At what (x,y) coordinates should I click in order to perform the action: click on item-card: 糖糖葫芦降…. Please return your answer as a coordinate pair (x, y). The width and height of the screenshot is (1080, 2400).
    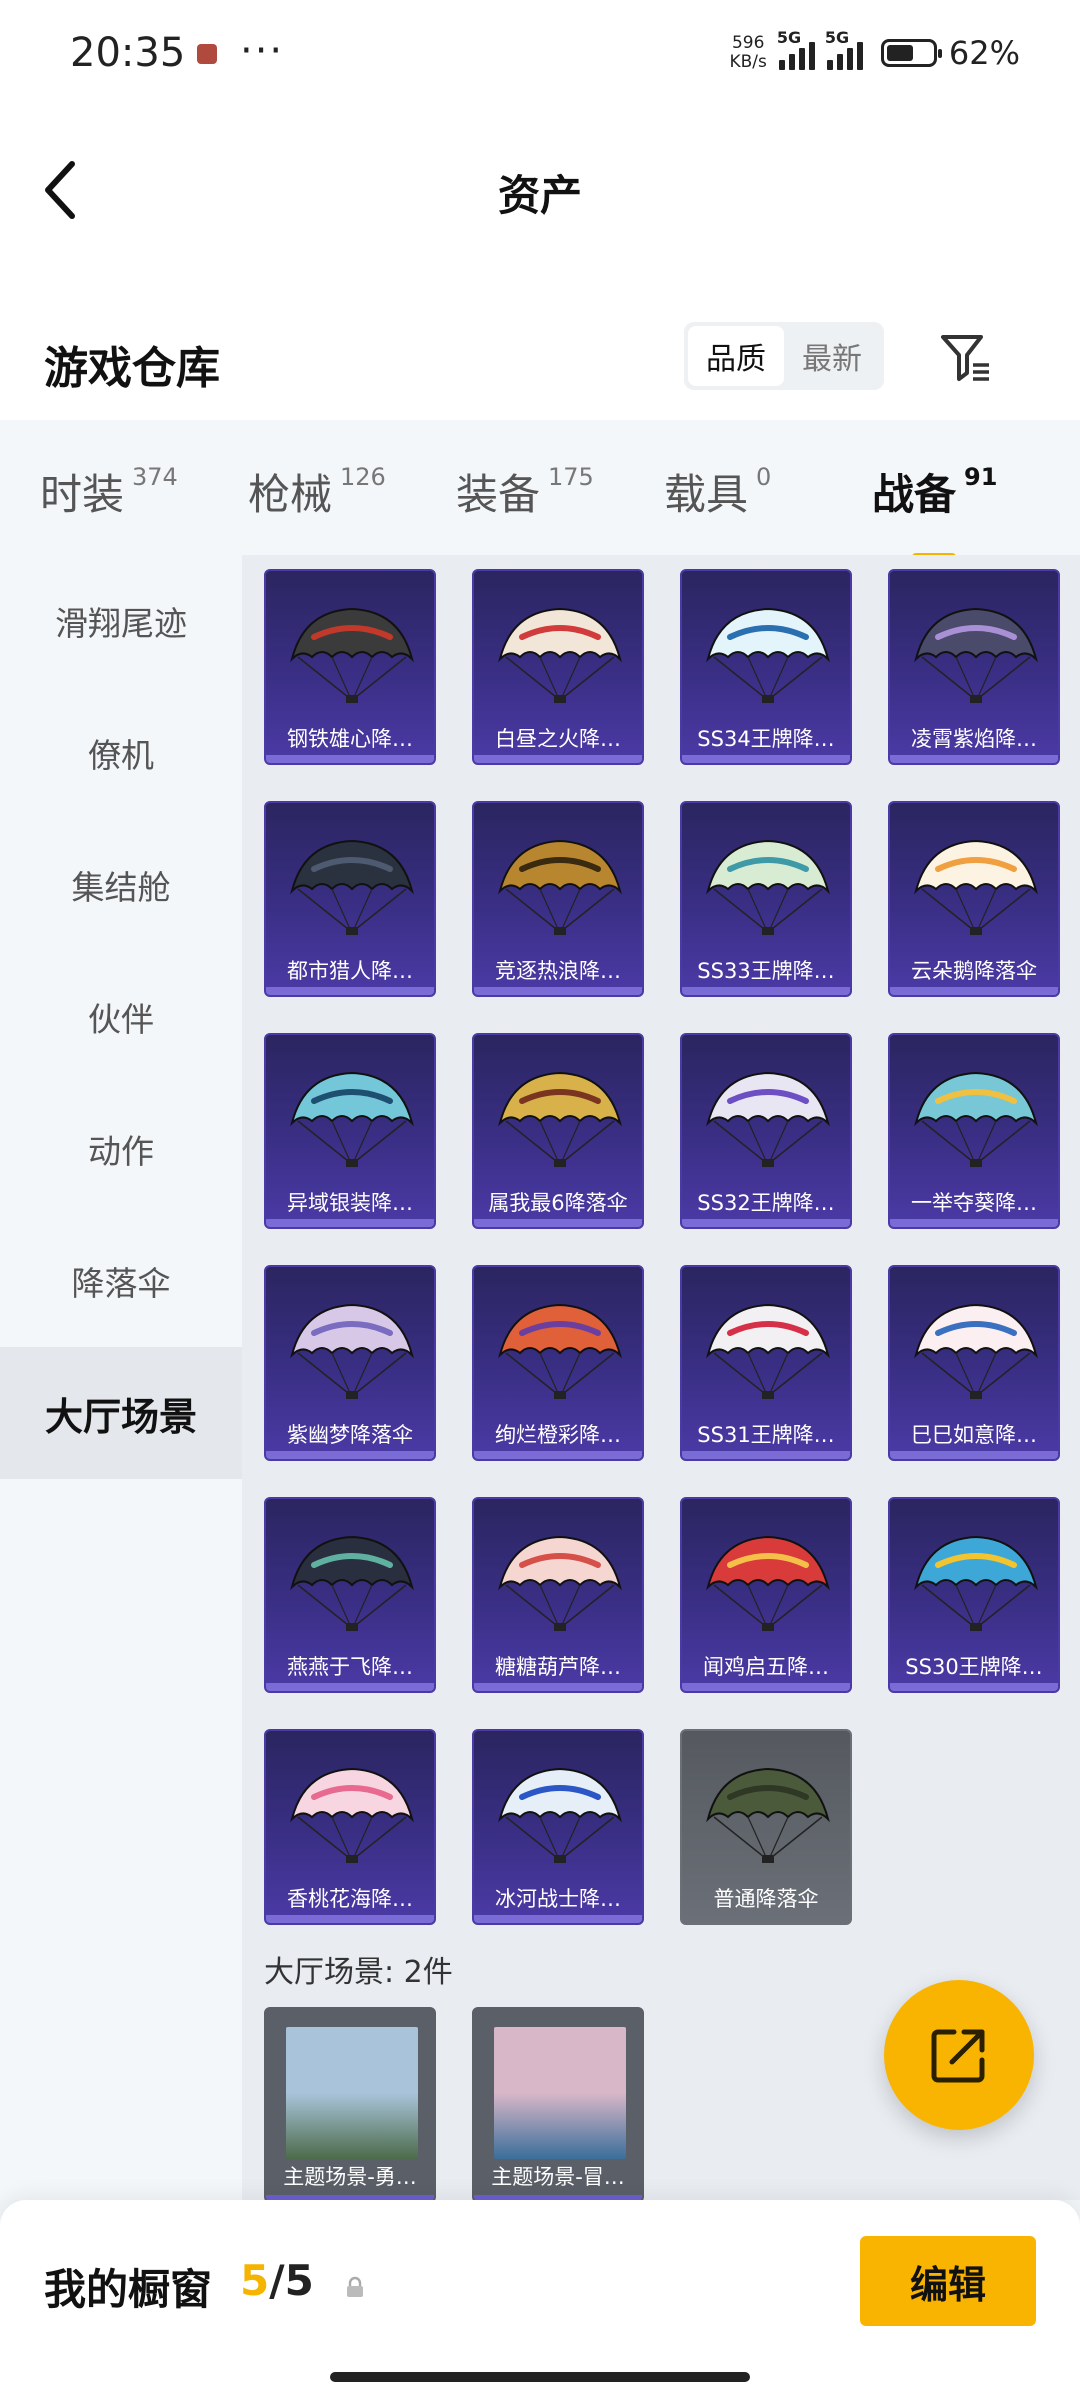
    Looking at the image, I should click on (558, 1595).